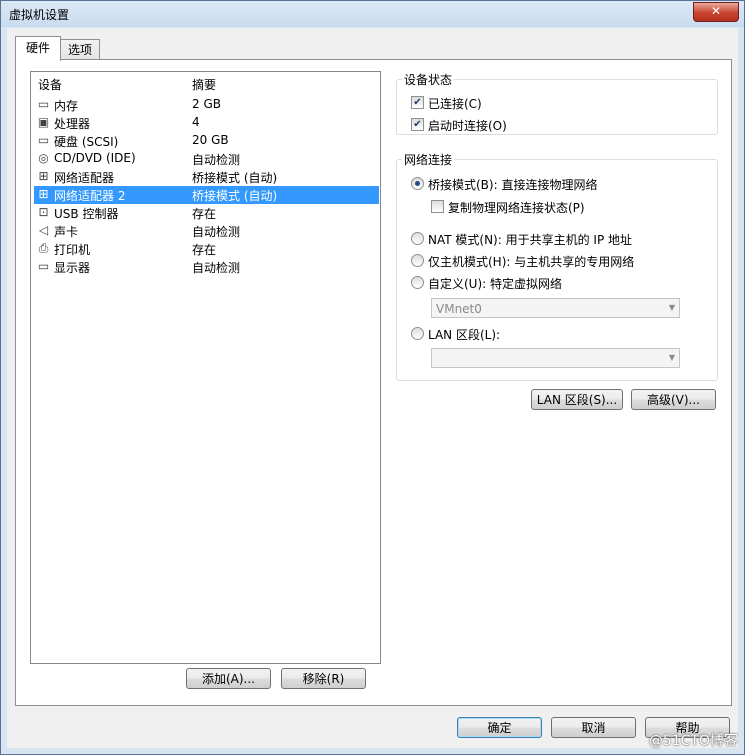  I want to click on column-header-device: 设备, so click(50, 84).